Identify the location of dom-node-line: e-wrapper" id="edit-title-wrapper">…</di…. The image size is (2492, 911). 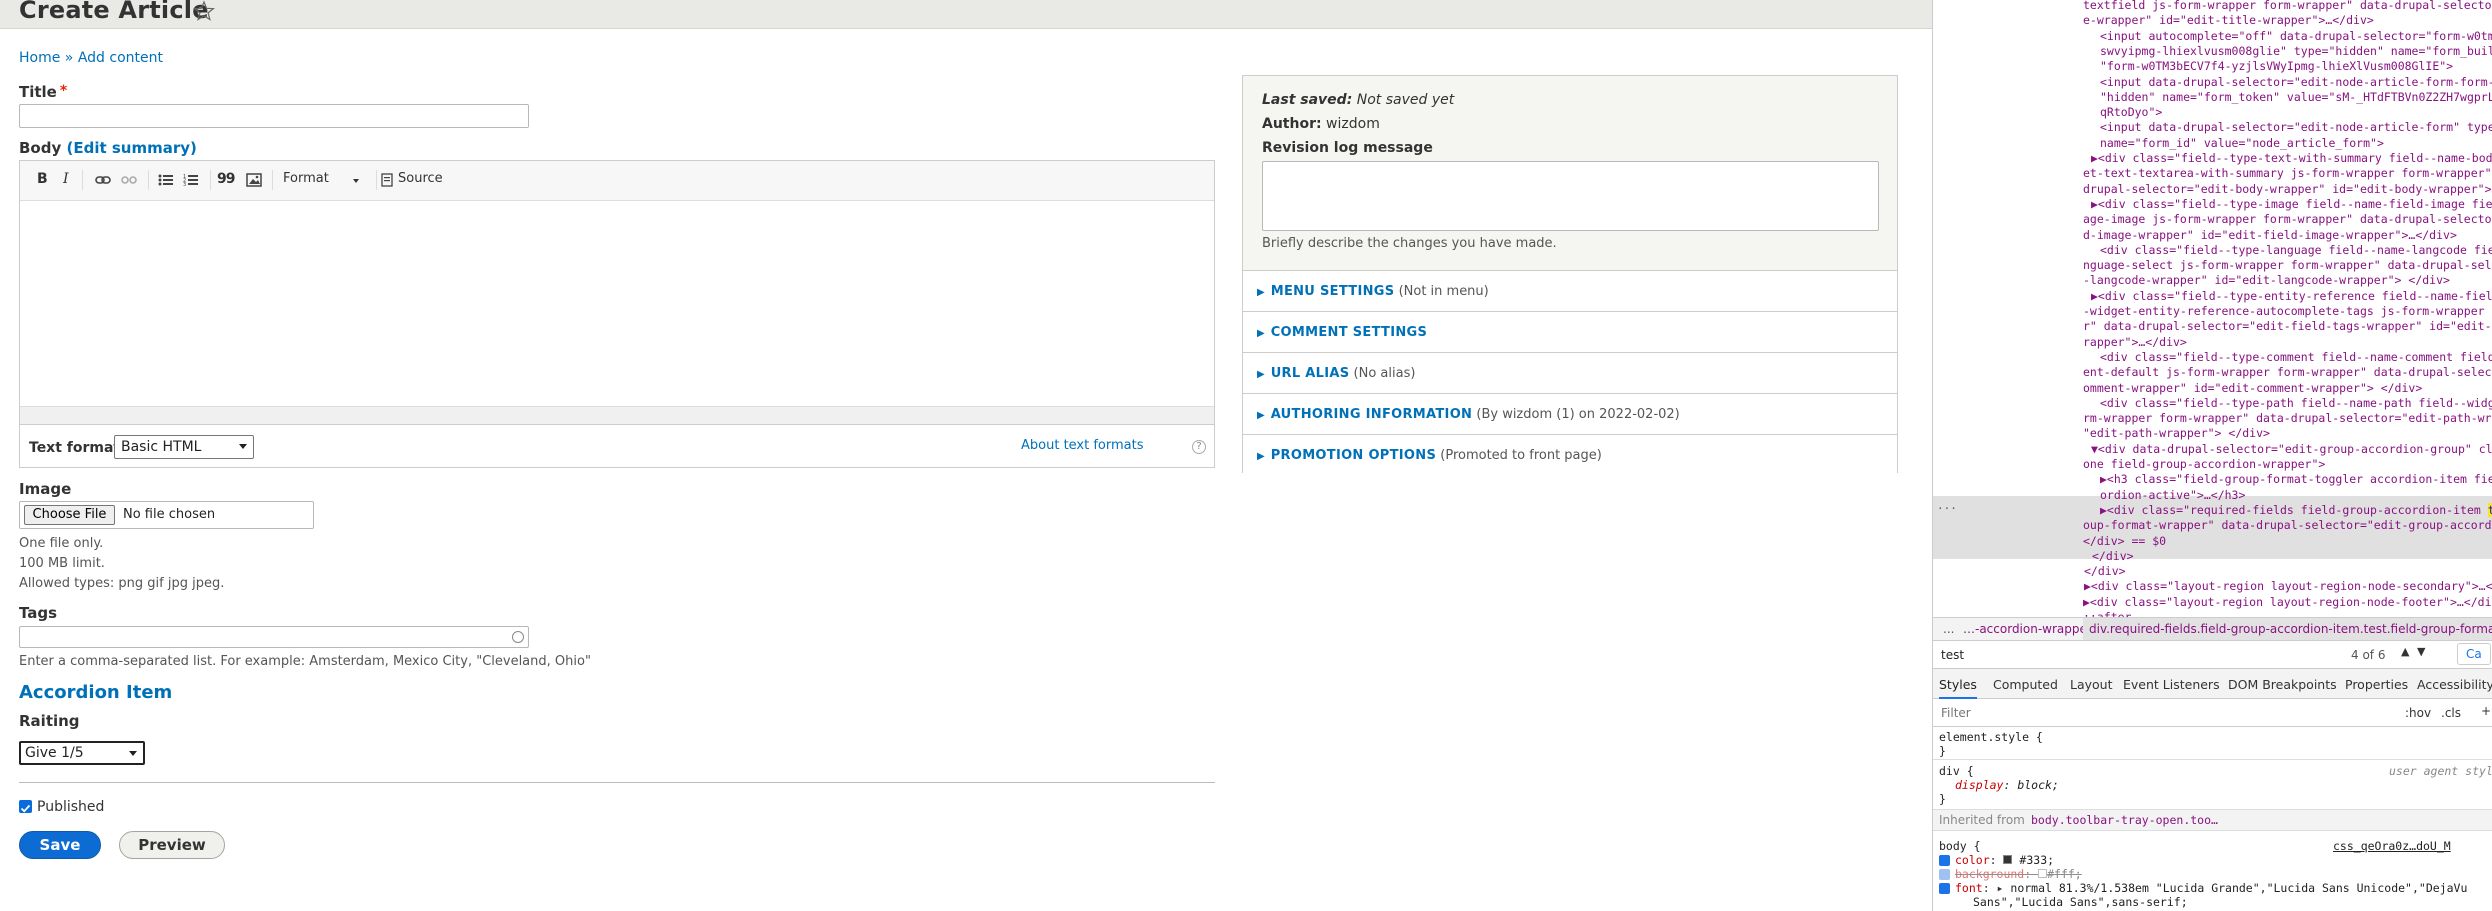
(2228, 20).